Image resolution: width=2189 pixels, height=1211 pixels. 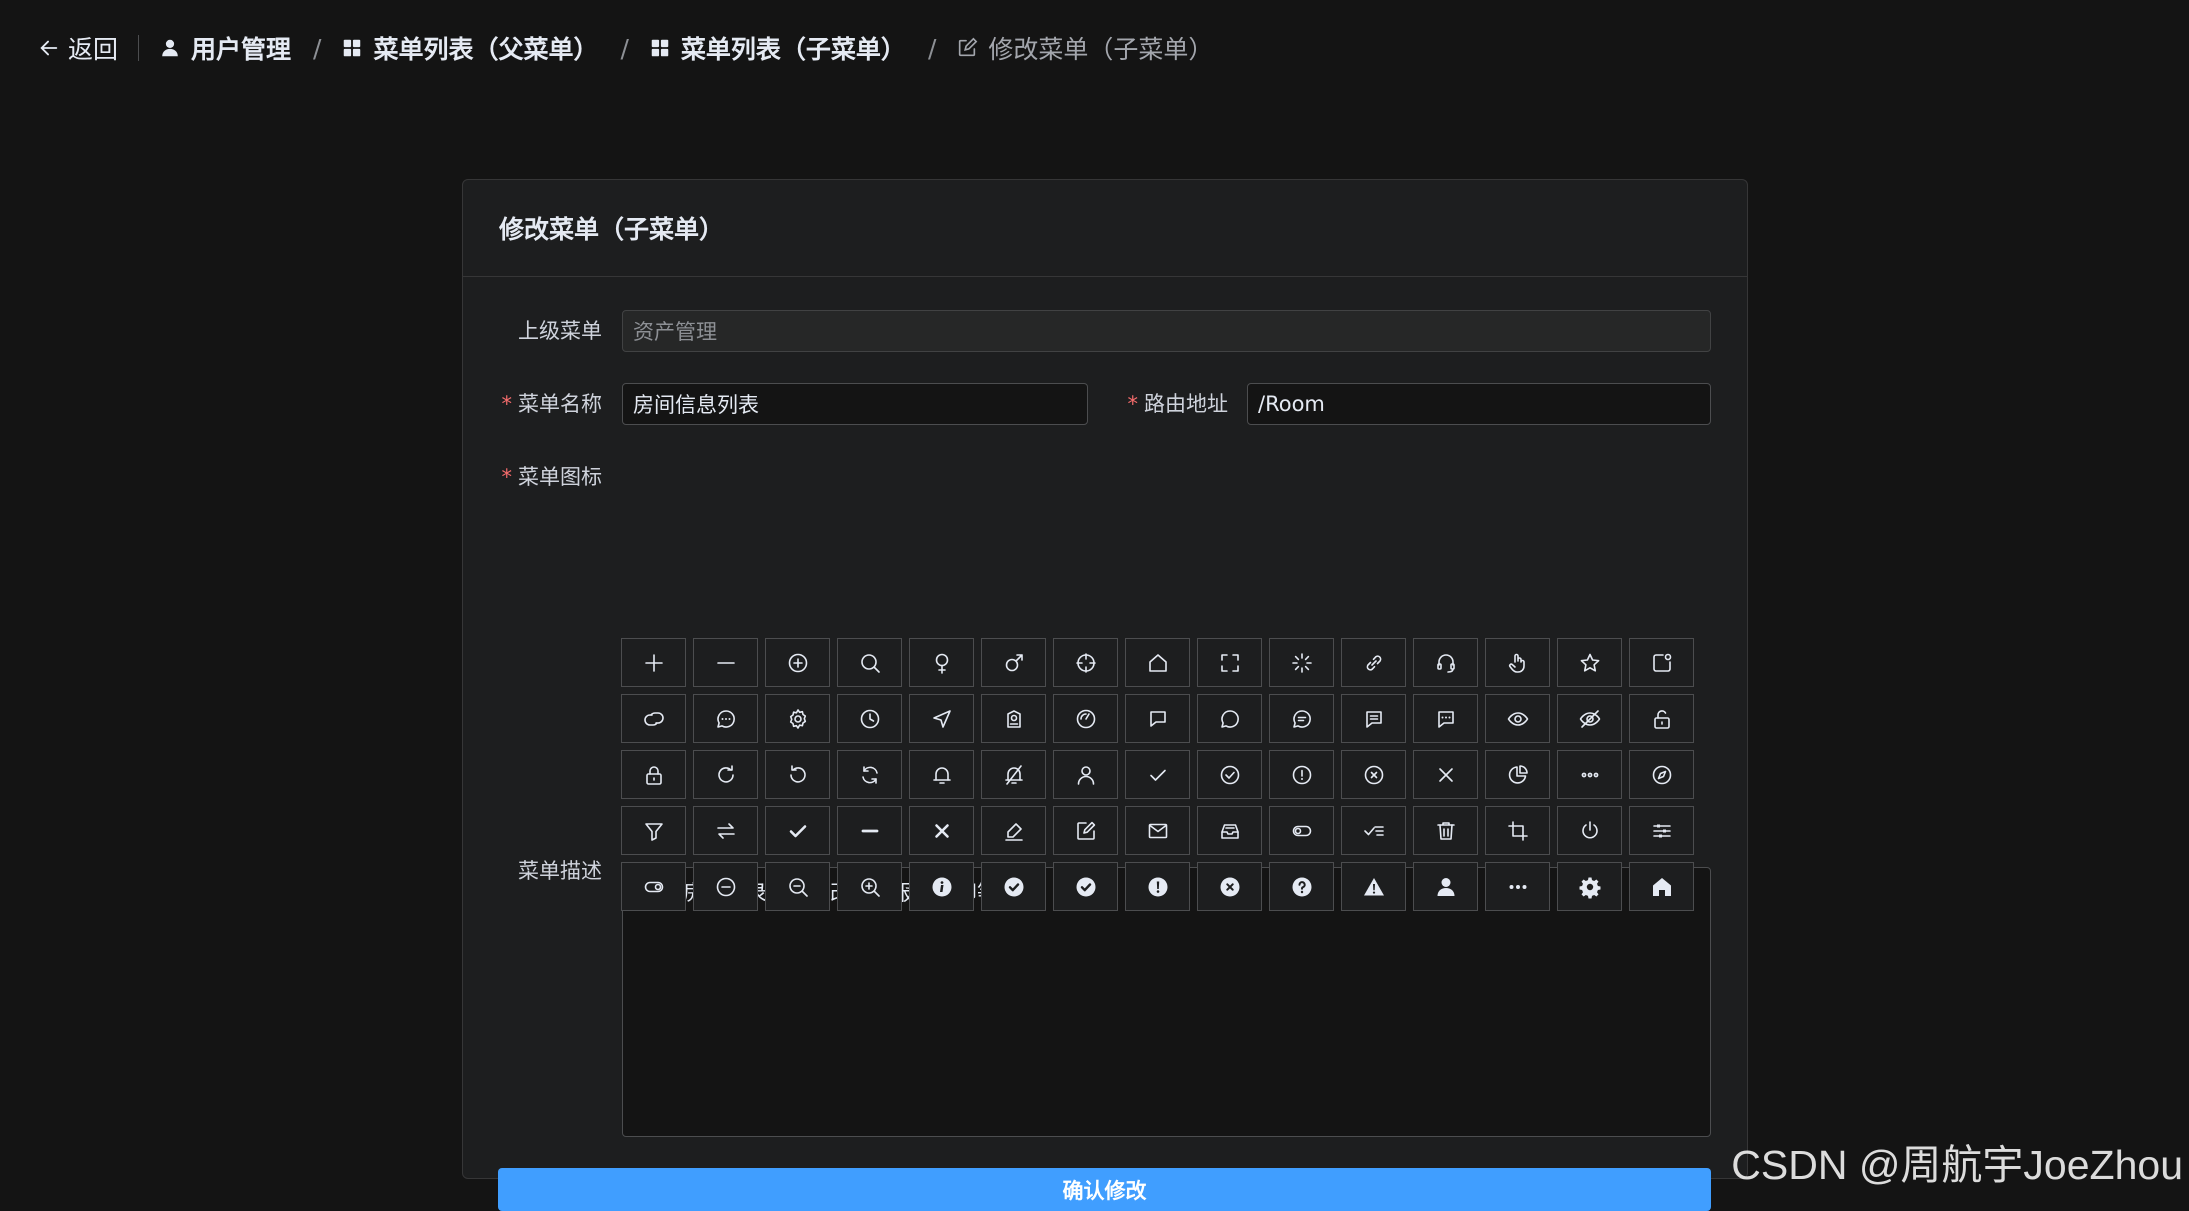 What do you see at coordinates (1661, 718) in the screenshot?
I see `icon-option-unlock` at bounding box center [1661, 718].